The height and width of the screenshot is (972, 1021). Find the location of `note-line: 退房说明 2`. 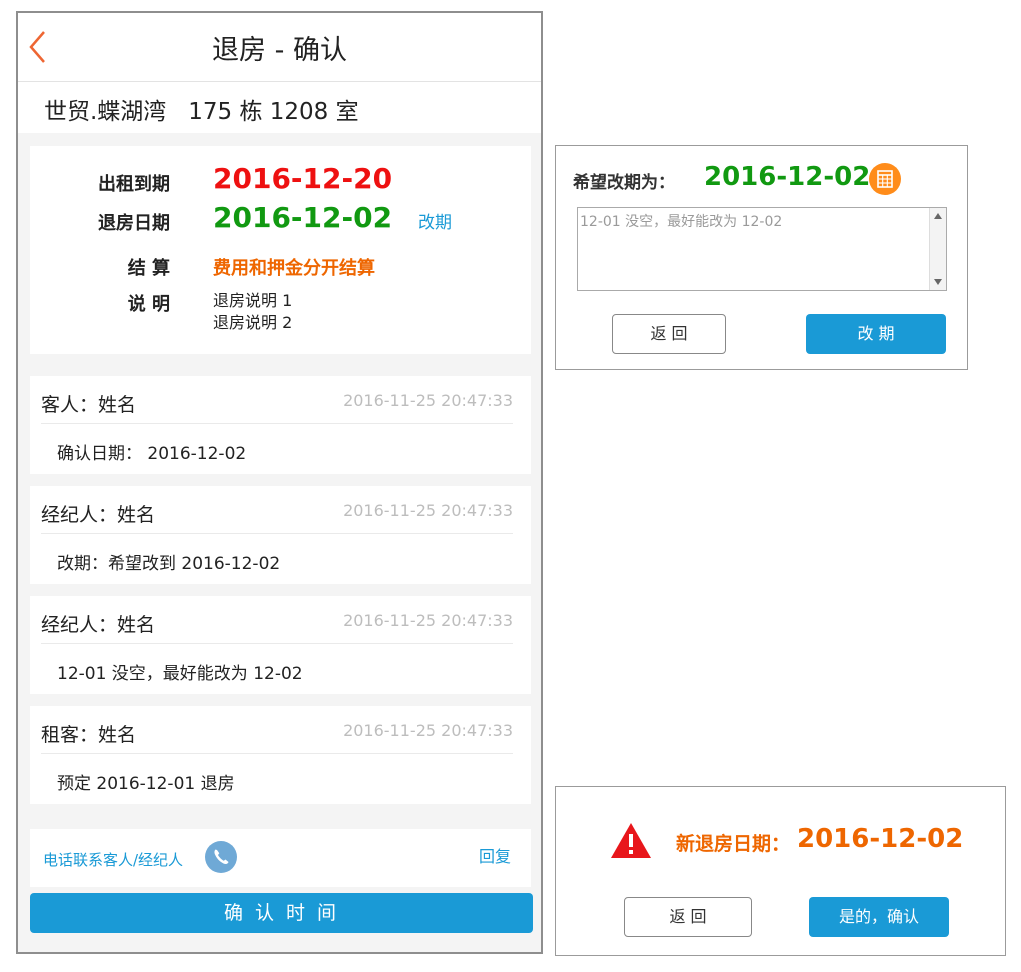

note-line: 退房说明 2 is located at coordinates (253, 322).